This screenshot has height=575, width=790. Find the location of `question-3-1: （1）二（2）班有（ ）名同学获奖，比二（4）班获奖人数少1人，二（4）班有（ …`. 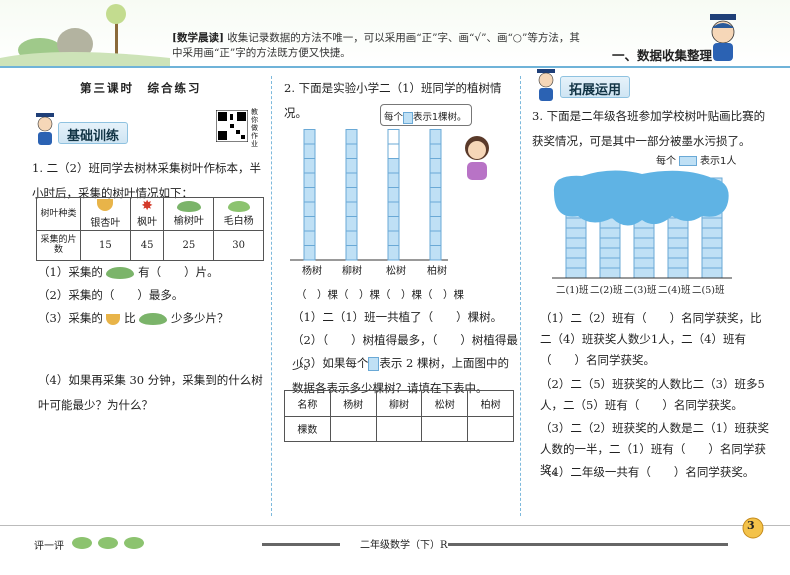

question-3-1: （1）二（2）班有（ ）名同学获奖，比二（4）班获奖人数少1人，二（4）班有（ … is located at coordinates (651, 339).